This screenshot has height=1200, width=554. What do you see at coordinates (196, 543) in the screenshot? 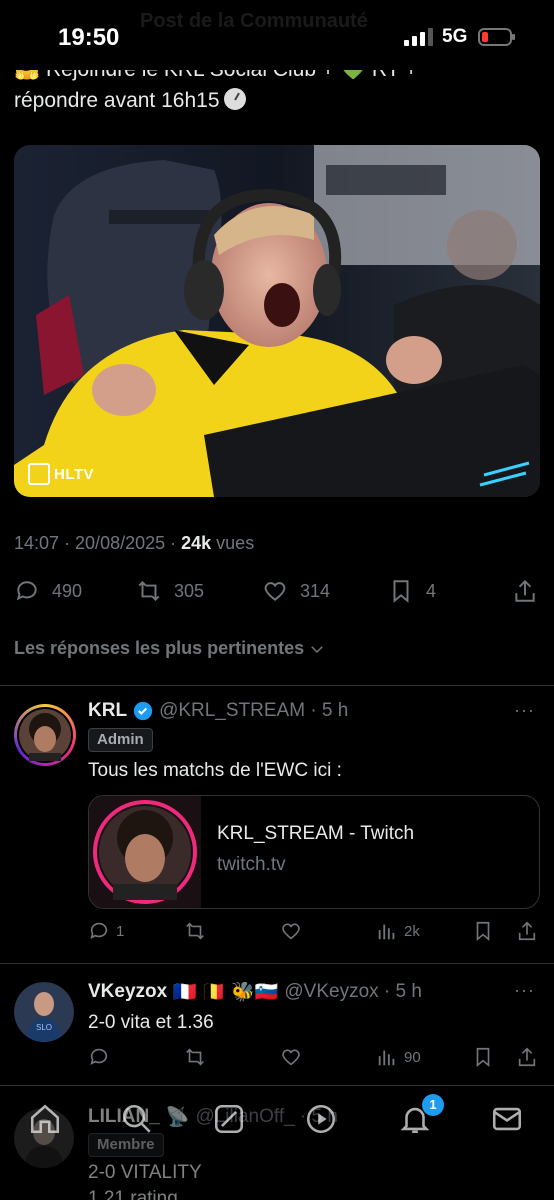
I see `views-count: 24k` at bounding box center [196, 543].